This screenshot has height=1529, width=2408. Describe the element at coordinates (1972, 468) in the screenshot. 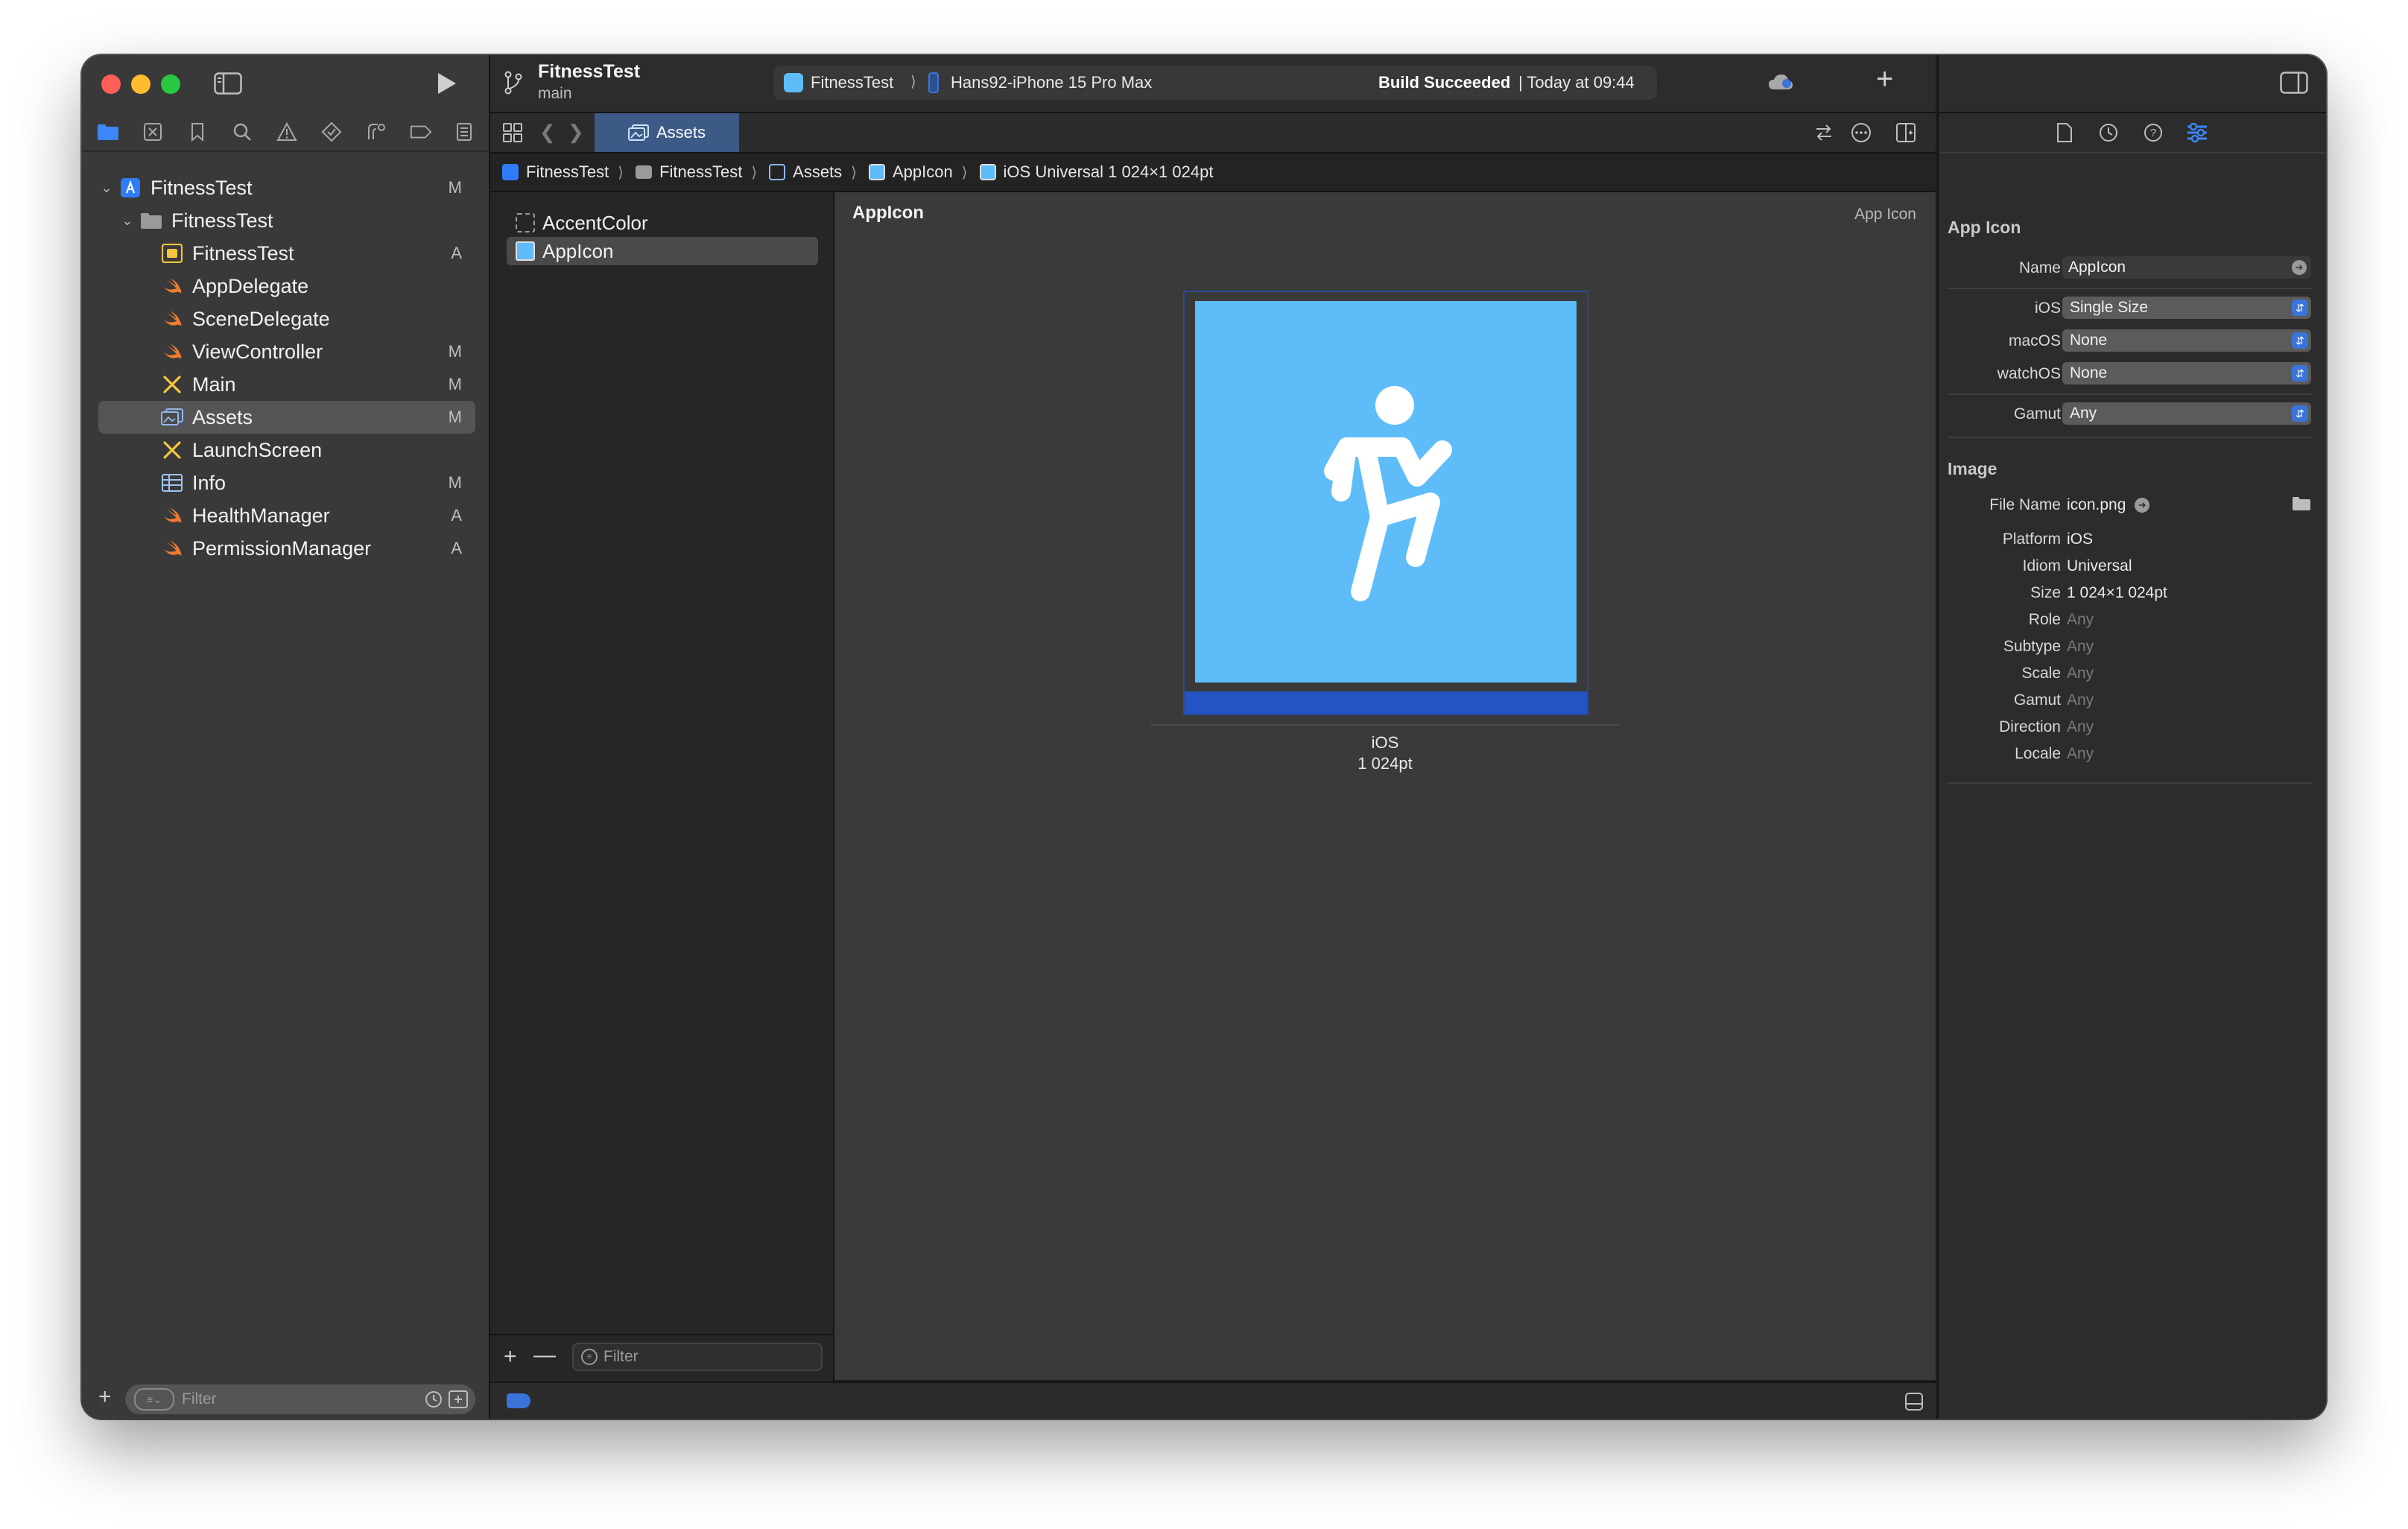

I see `section-image-header: Image` at that location.